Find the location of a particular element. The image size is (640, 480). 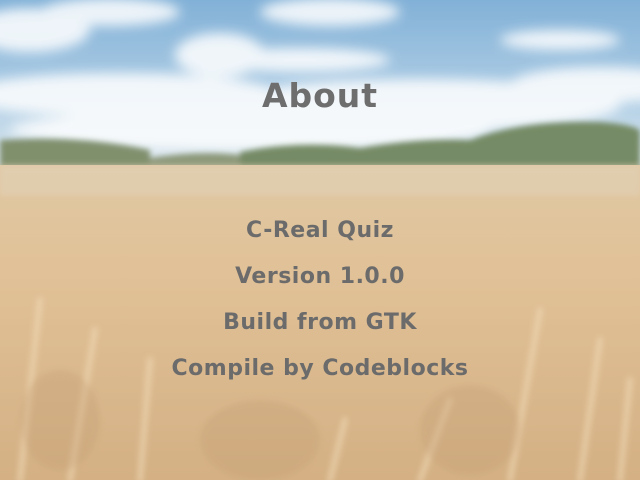

compiler-text: Compile by Codeblocks is located at coordinates (320, 368).